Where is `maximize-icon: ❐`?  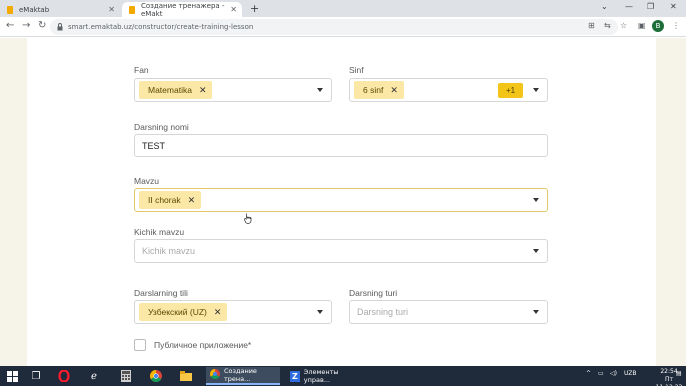
maximize-icon: ❐ is located at coordinates (650, 6).